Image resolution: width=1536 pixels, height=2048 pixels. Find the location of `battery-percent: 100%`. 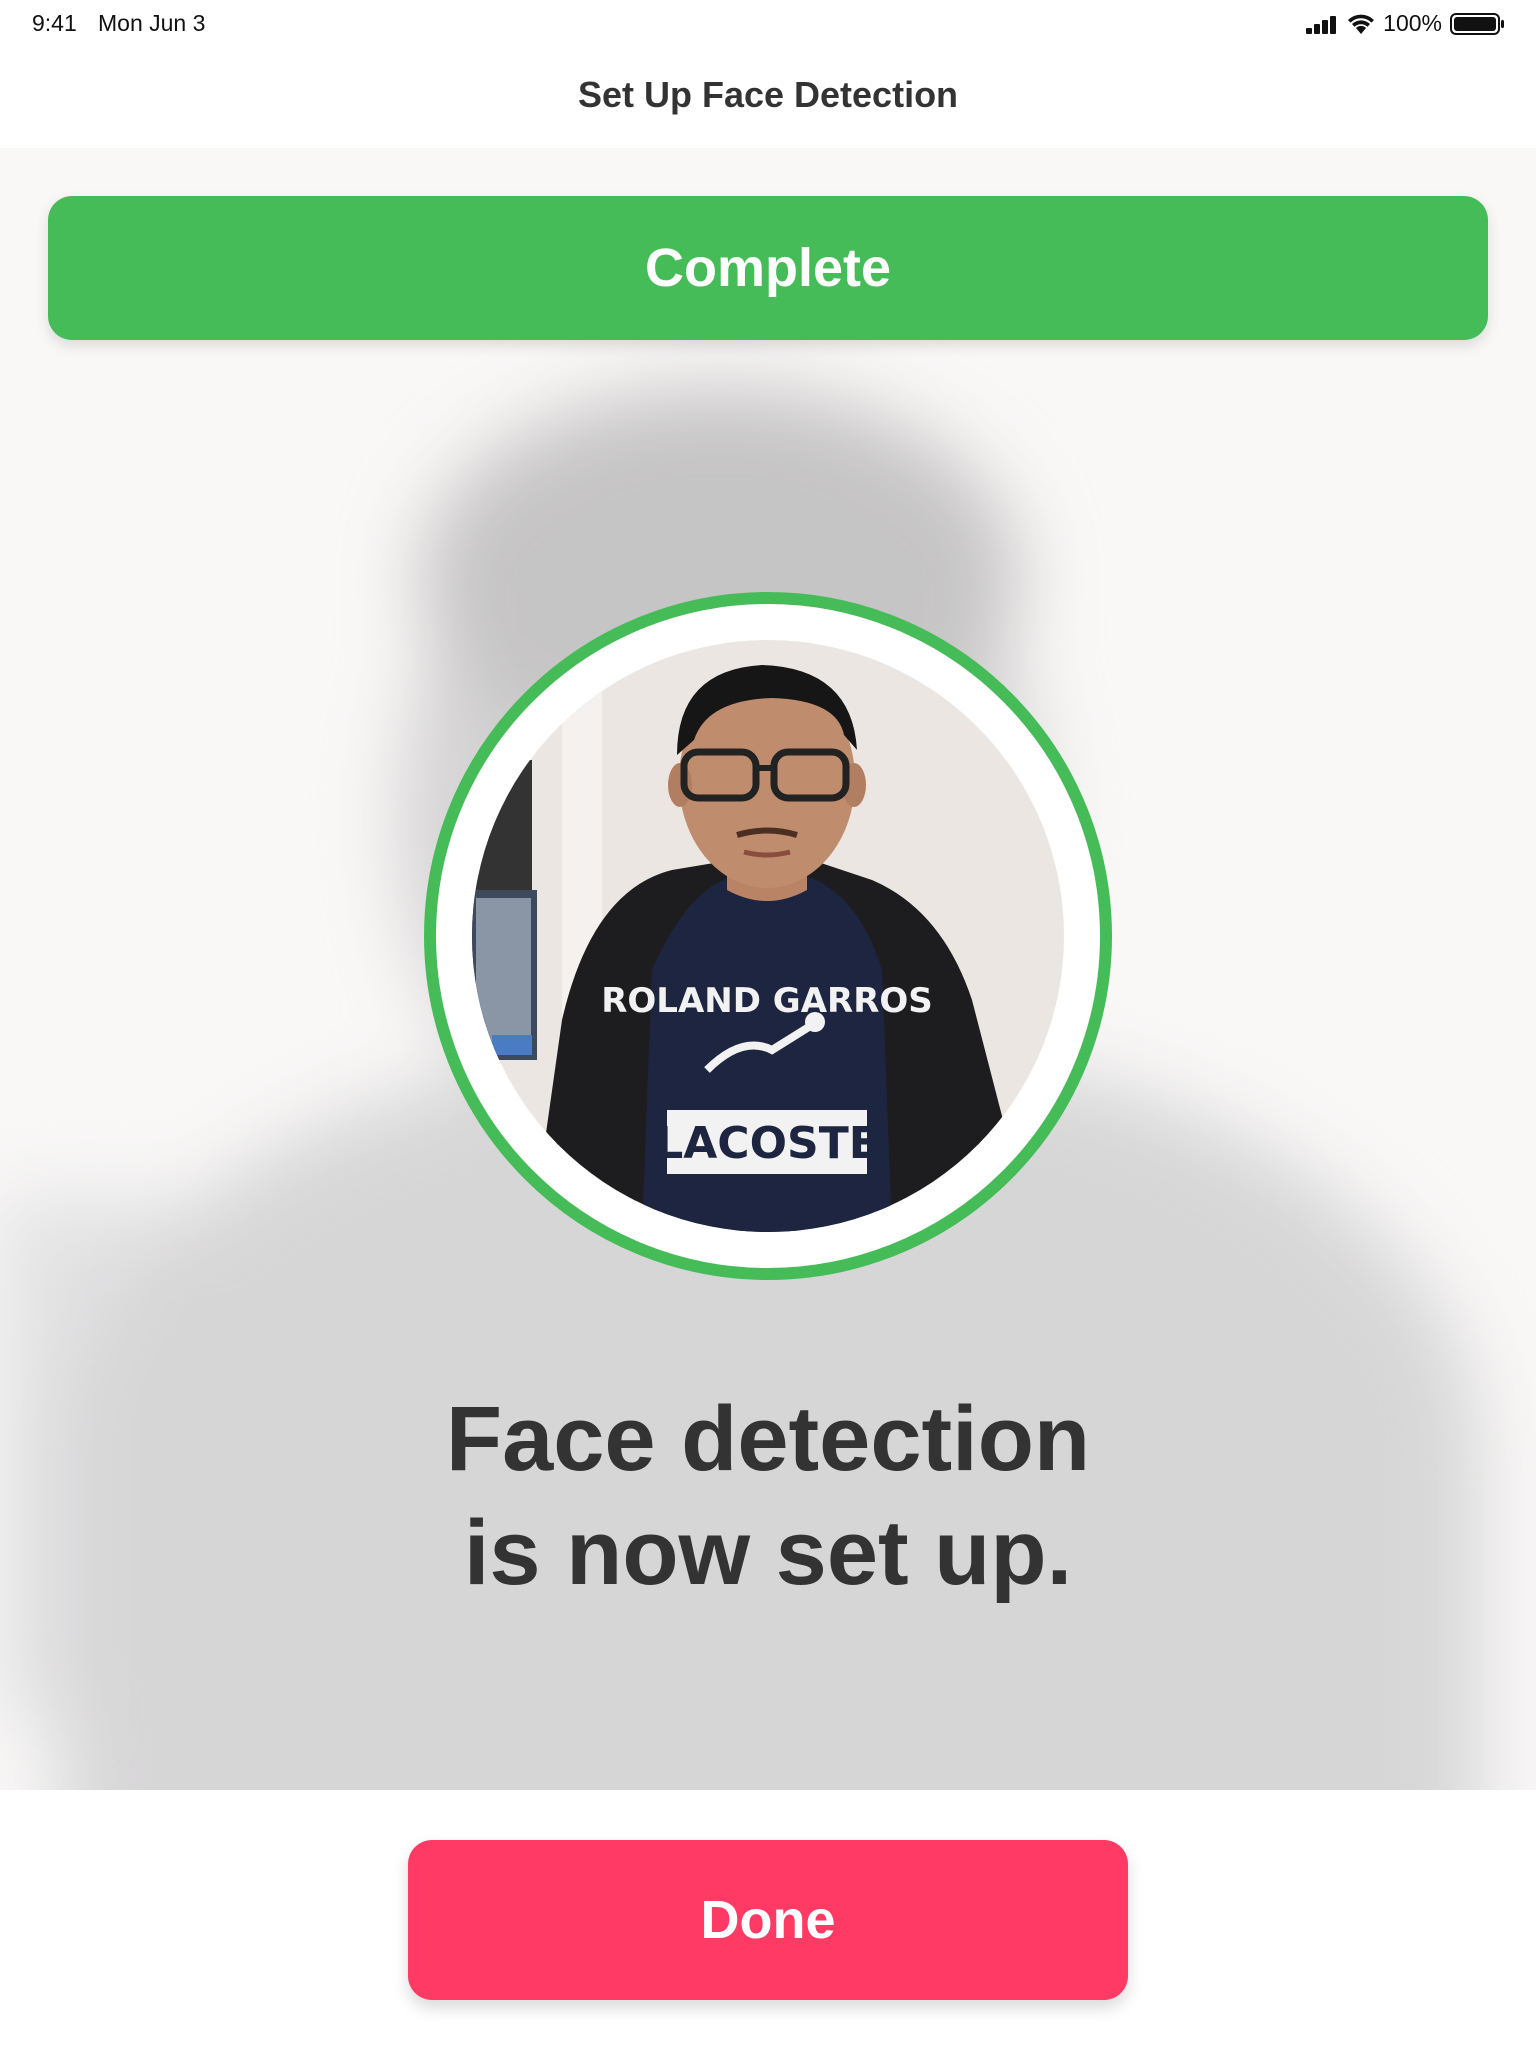

battery-percent: 100% is located at coordinates (1412, 23).